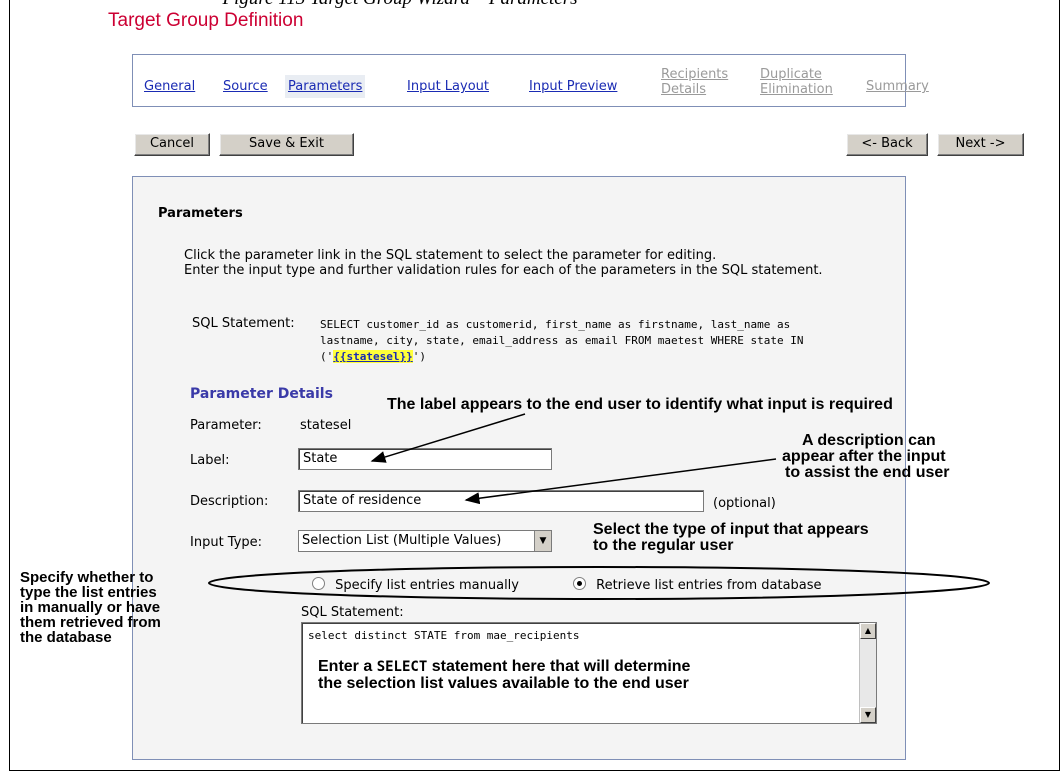 The image size is (1062, 773). Describe the element at coordinates (599, 583) in the screenshot. I see `radio-ellipse` at that location.